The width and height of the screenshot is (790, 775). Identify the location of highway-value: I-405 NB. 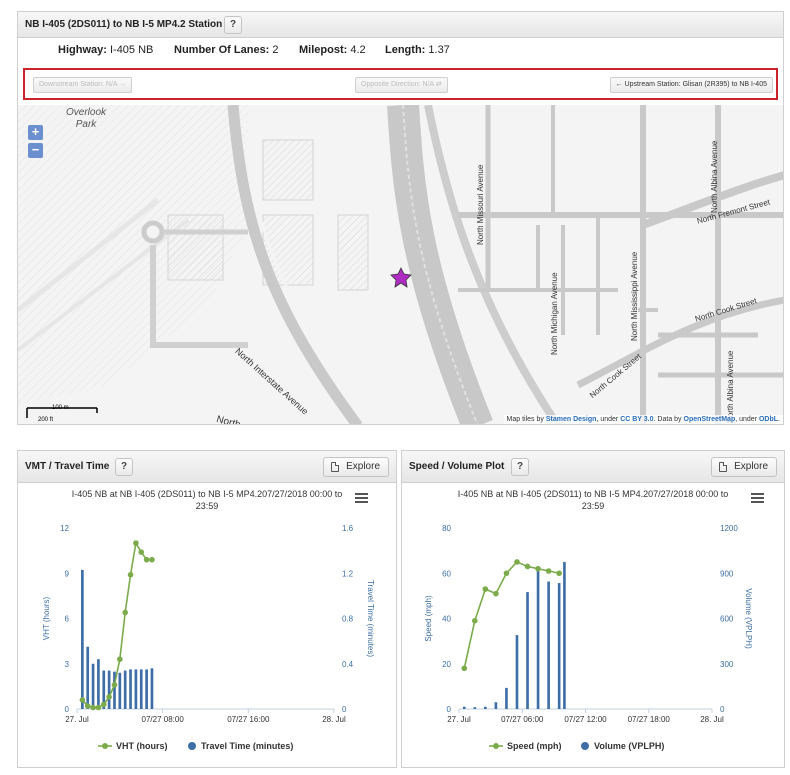
(131, 50).